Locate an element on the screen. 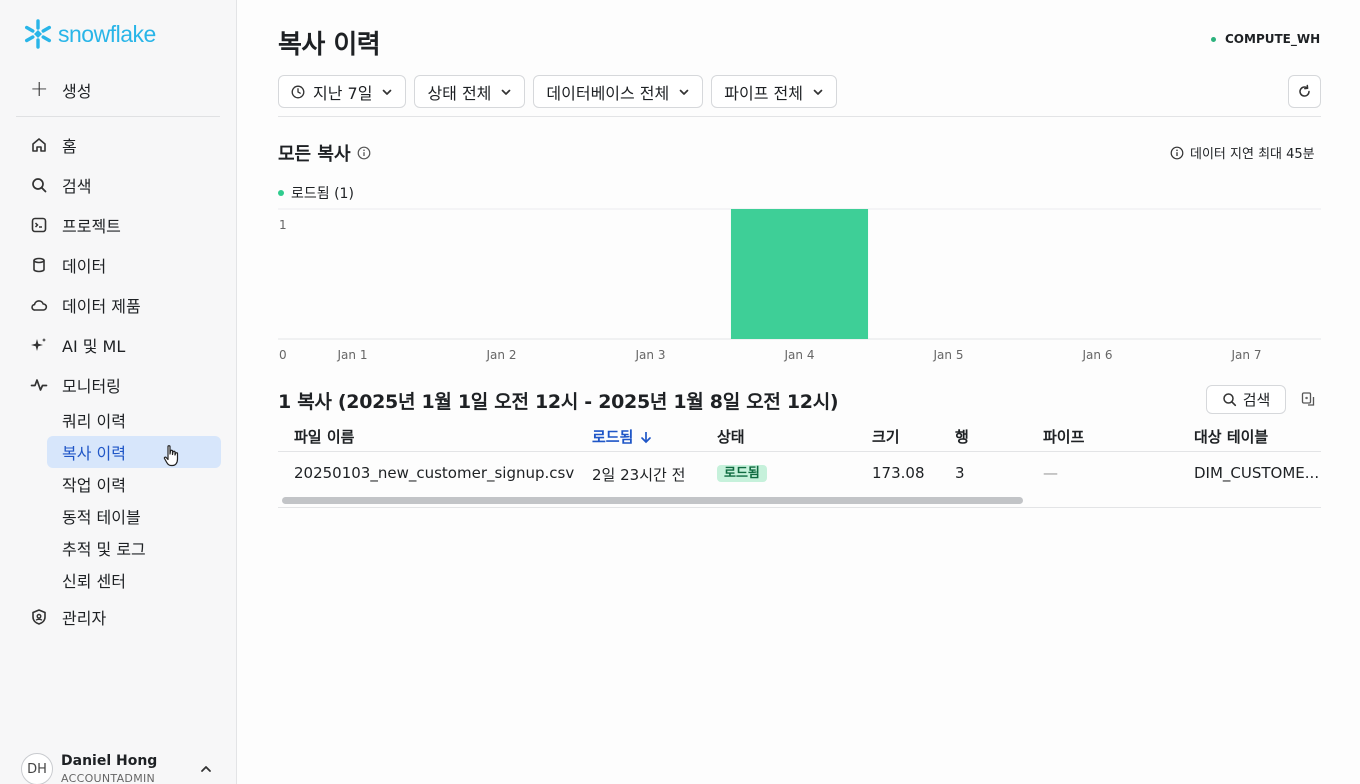 This screenshot has height=784, width=1360. column-header-rows: 행 is located at coordinates (962, 436).